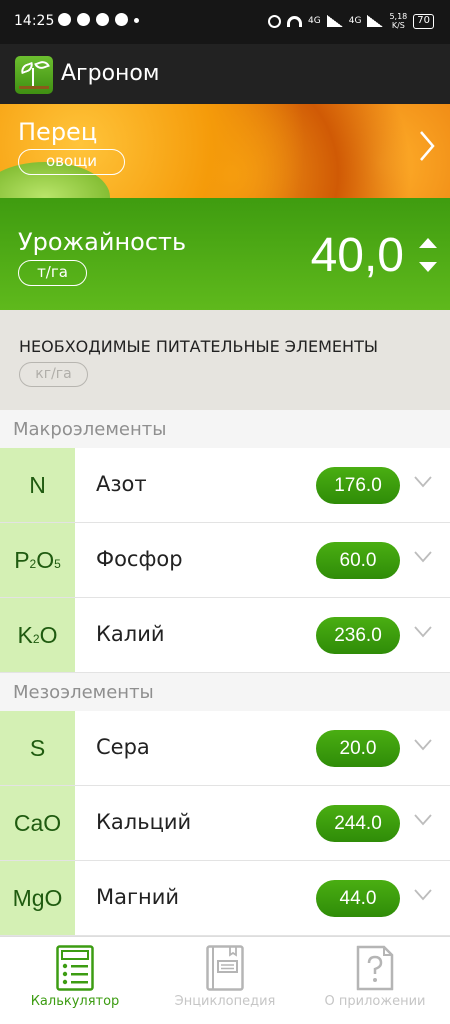  I want to click on app-notification-icon, so click(102, 19).